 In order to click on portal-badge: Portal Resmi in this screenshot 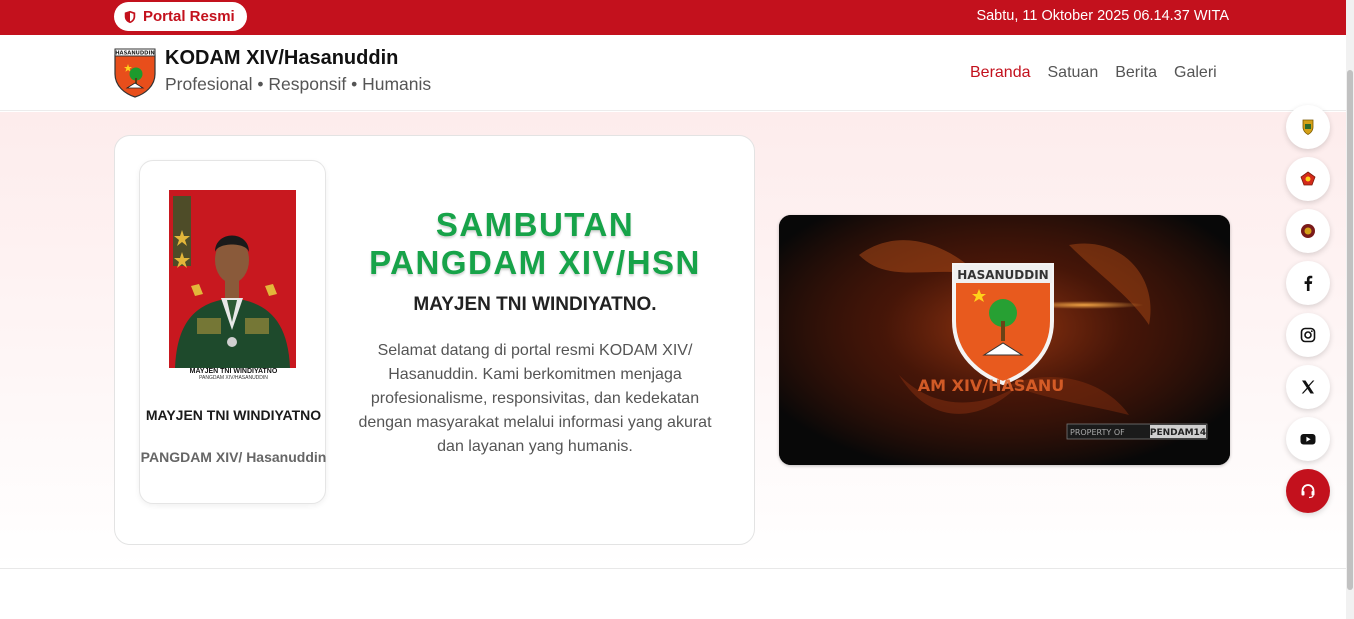, I will do `click(180, 16)`.